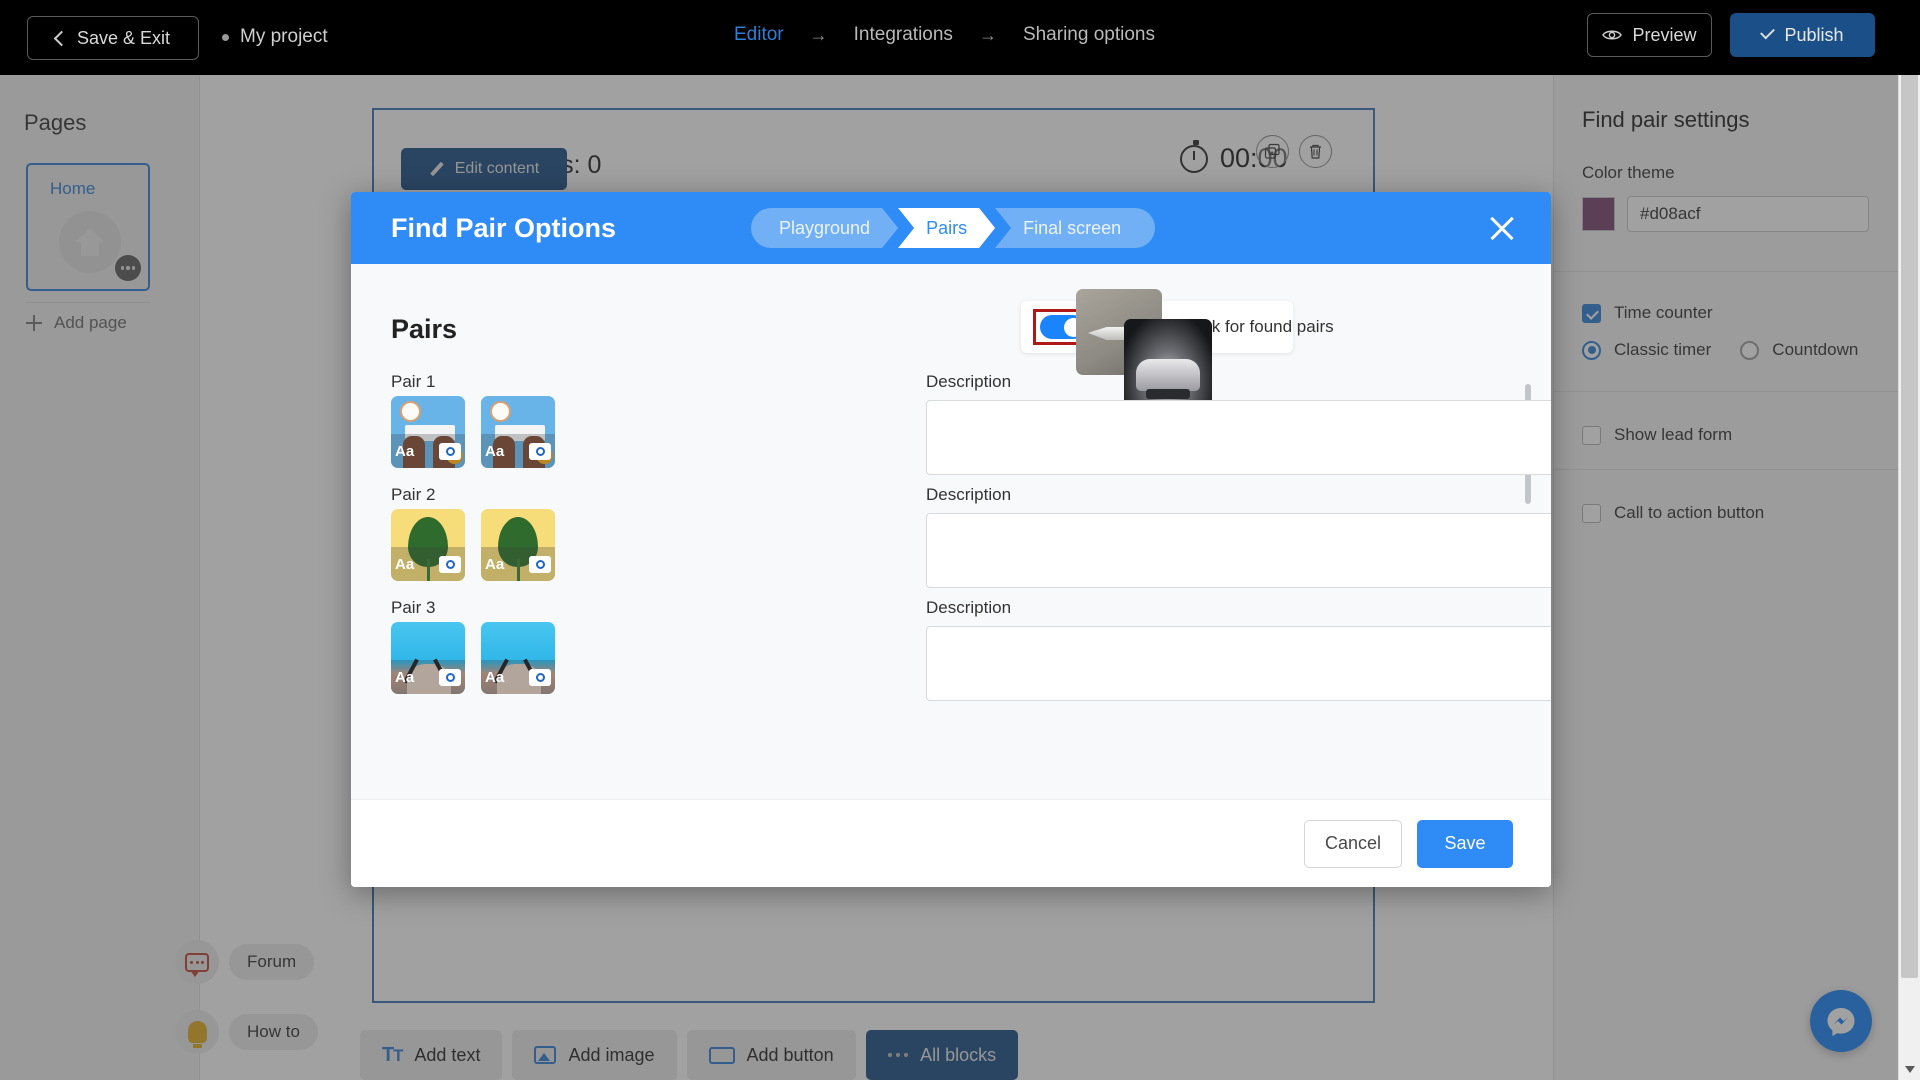 The image size is (1920, 1080). What do you see at coordinates (1909, 503) in the screenshot?
I see `scrollbar-thumb` at bounding box center [1909, 503].